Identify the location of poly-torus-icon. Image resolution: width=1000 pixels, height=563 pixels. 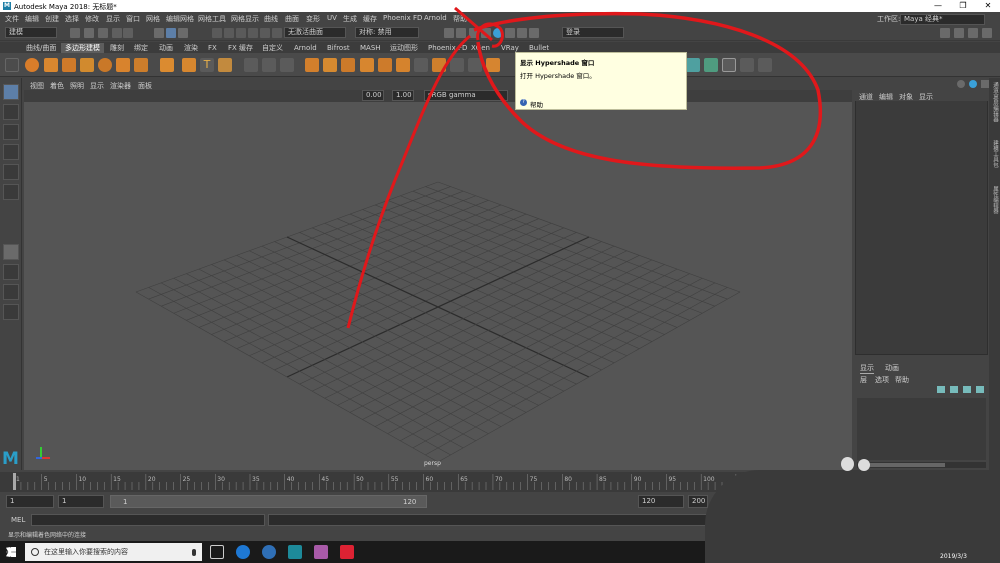
(105, 65).